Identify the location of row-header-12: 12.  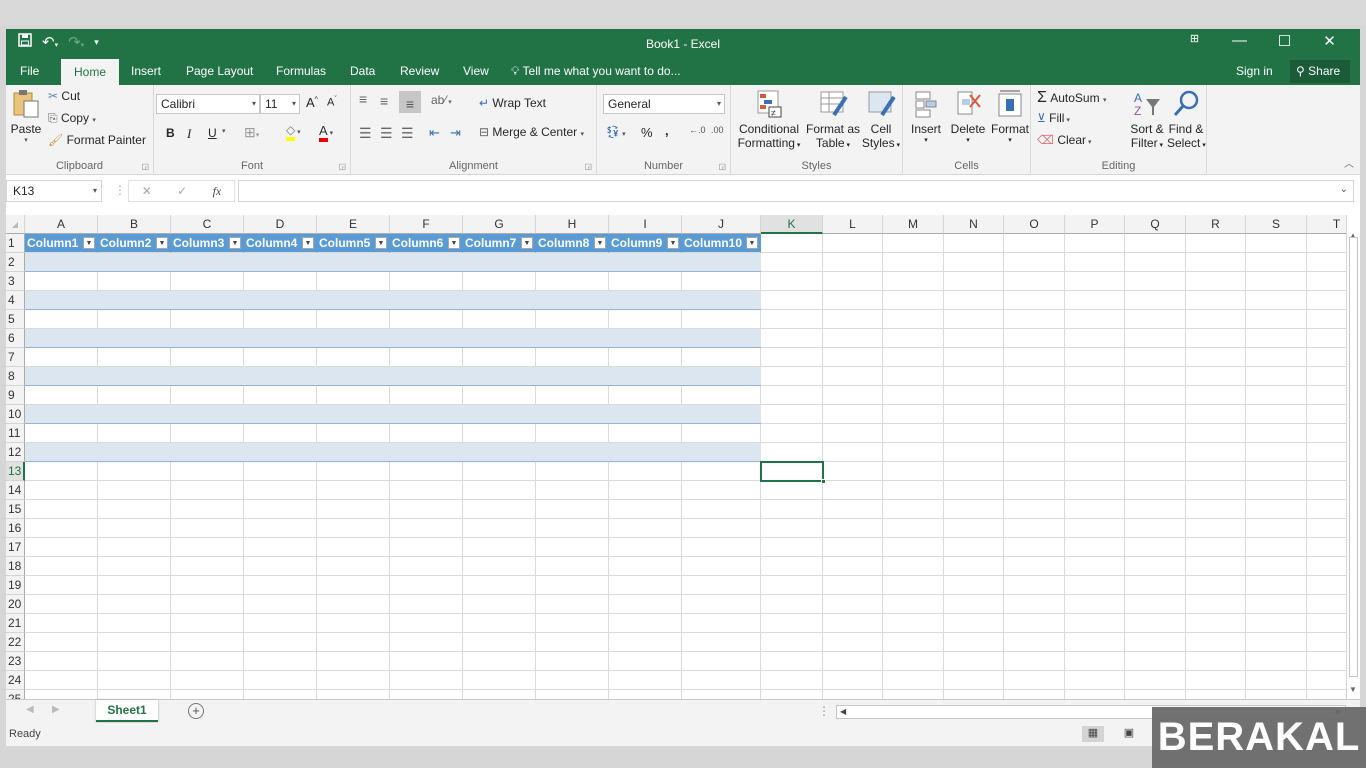
(15, 452).